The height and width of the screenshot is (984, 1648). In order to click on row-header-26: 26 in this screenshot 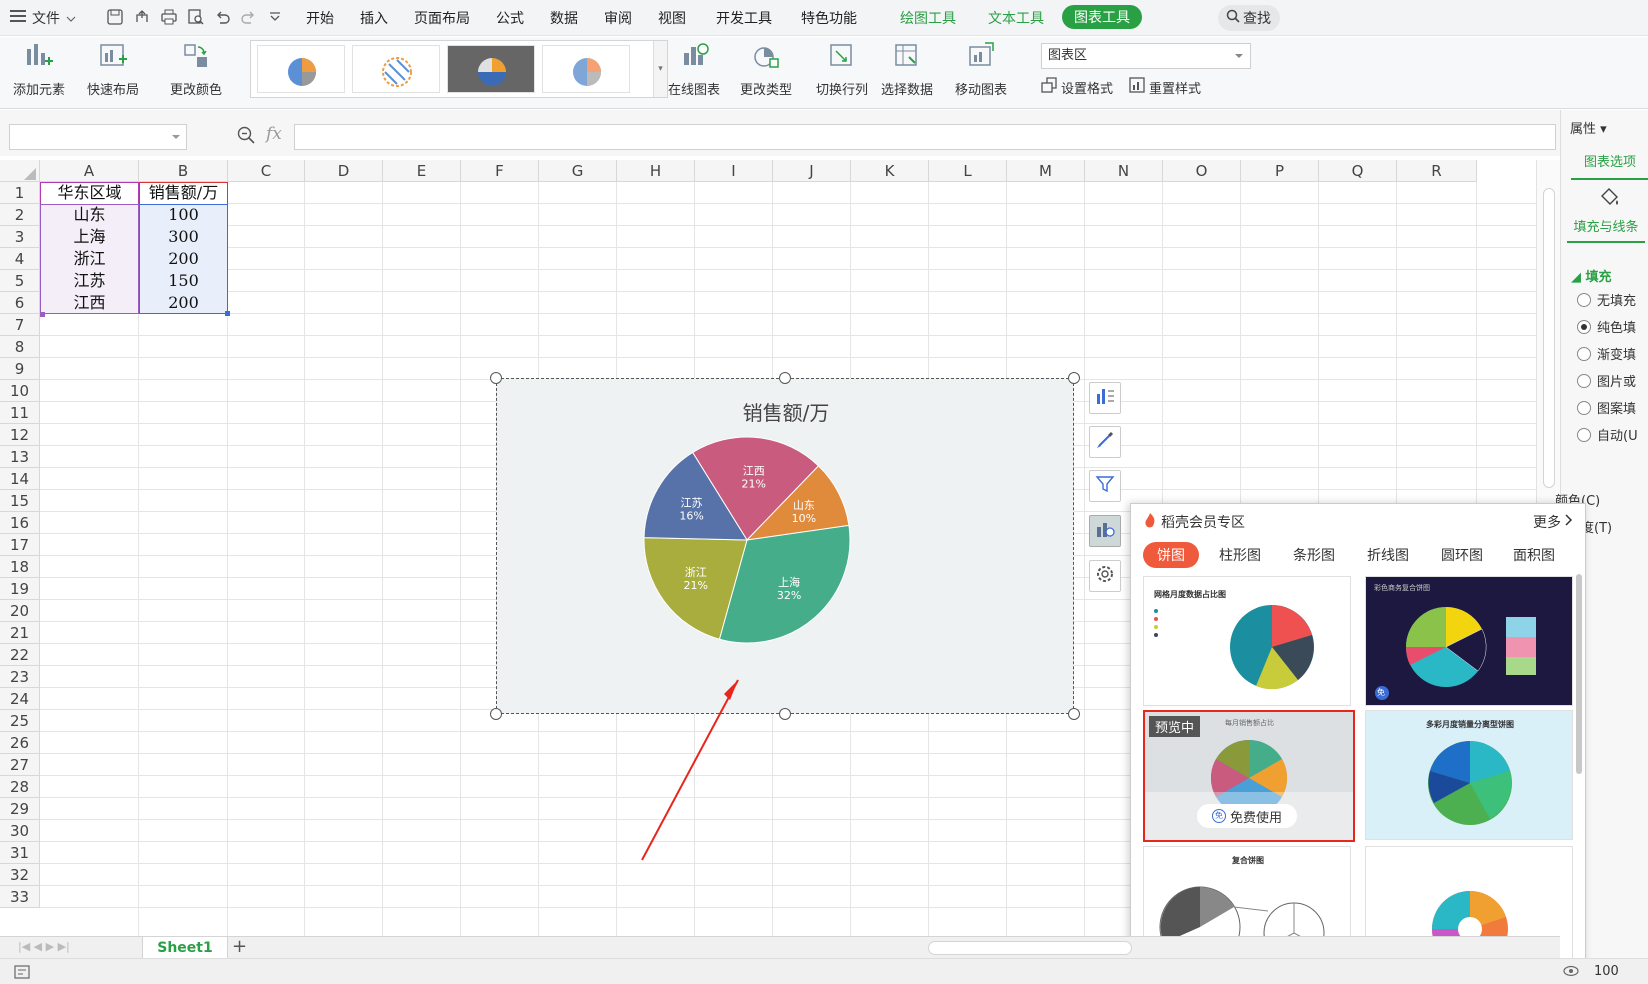, I will do `click(20, 743)`.